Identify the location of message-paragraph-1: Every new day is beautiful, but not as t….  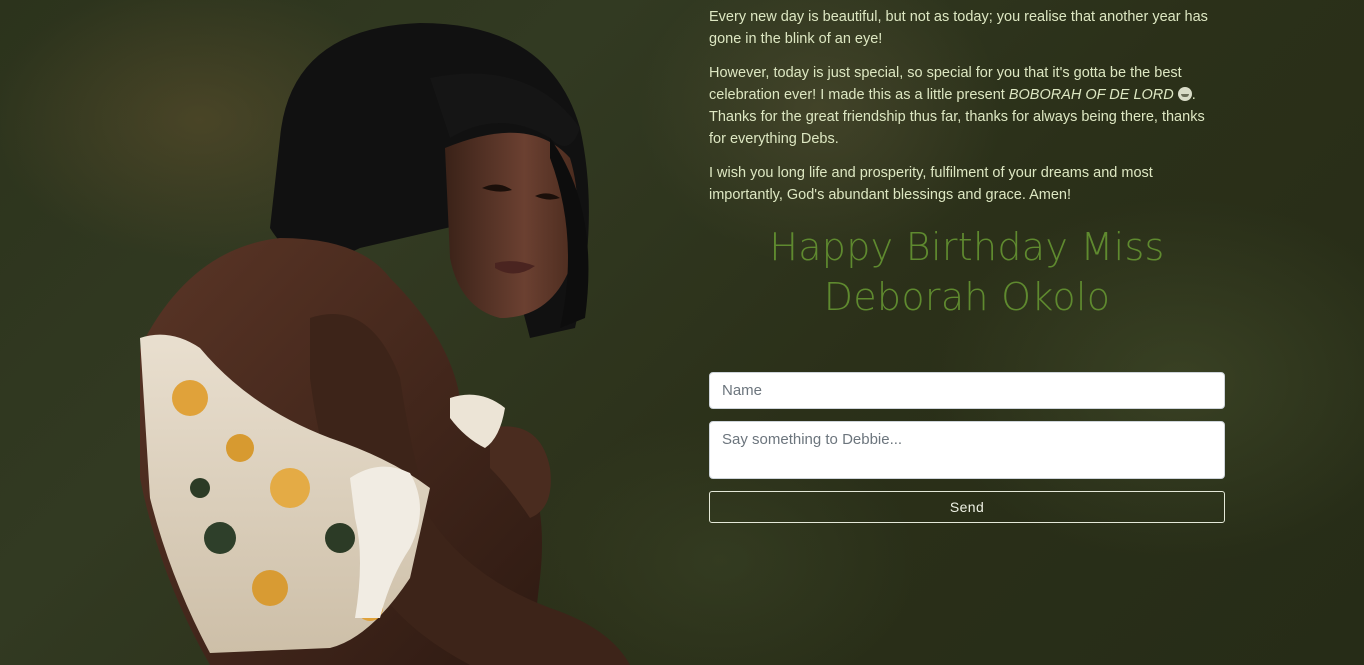
(967, 28).